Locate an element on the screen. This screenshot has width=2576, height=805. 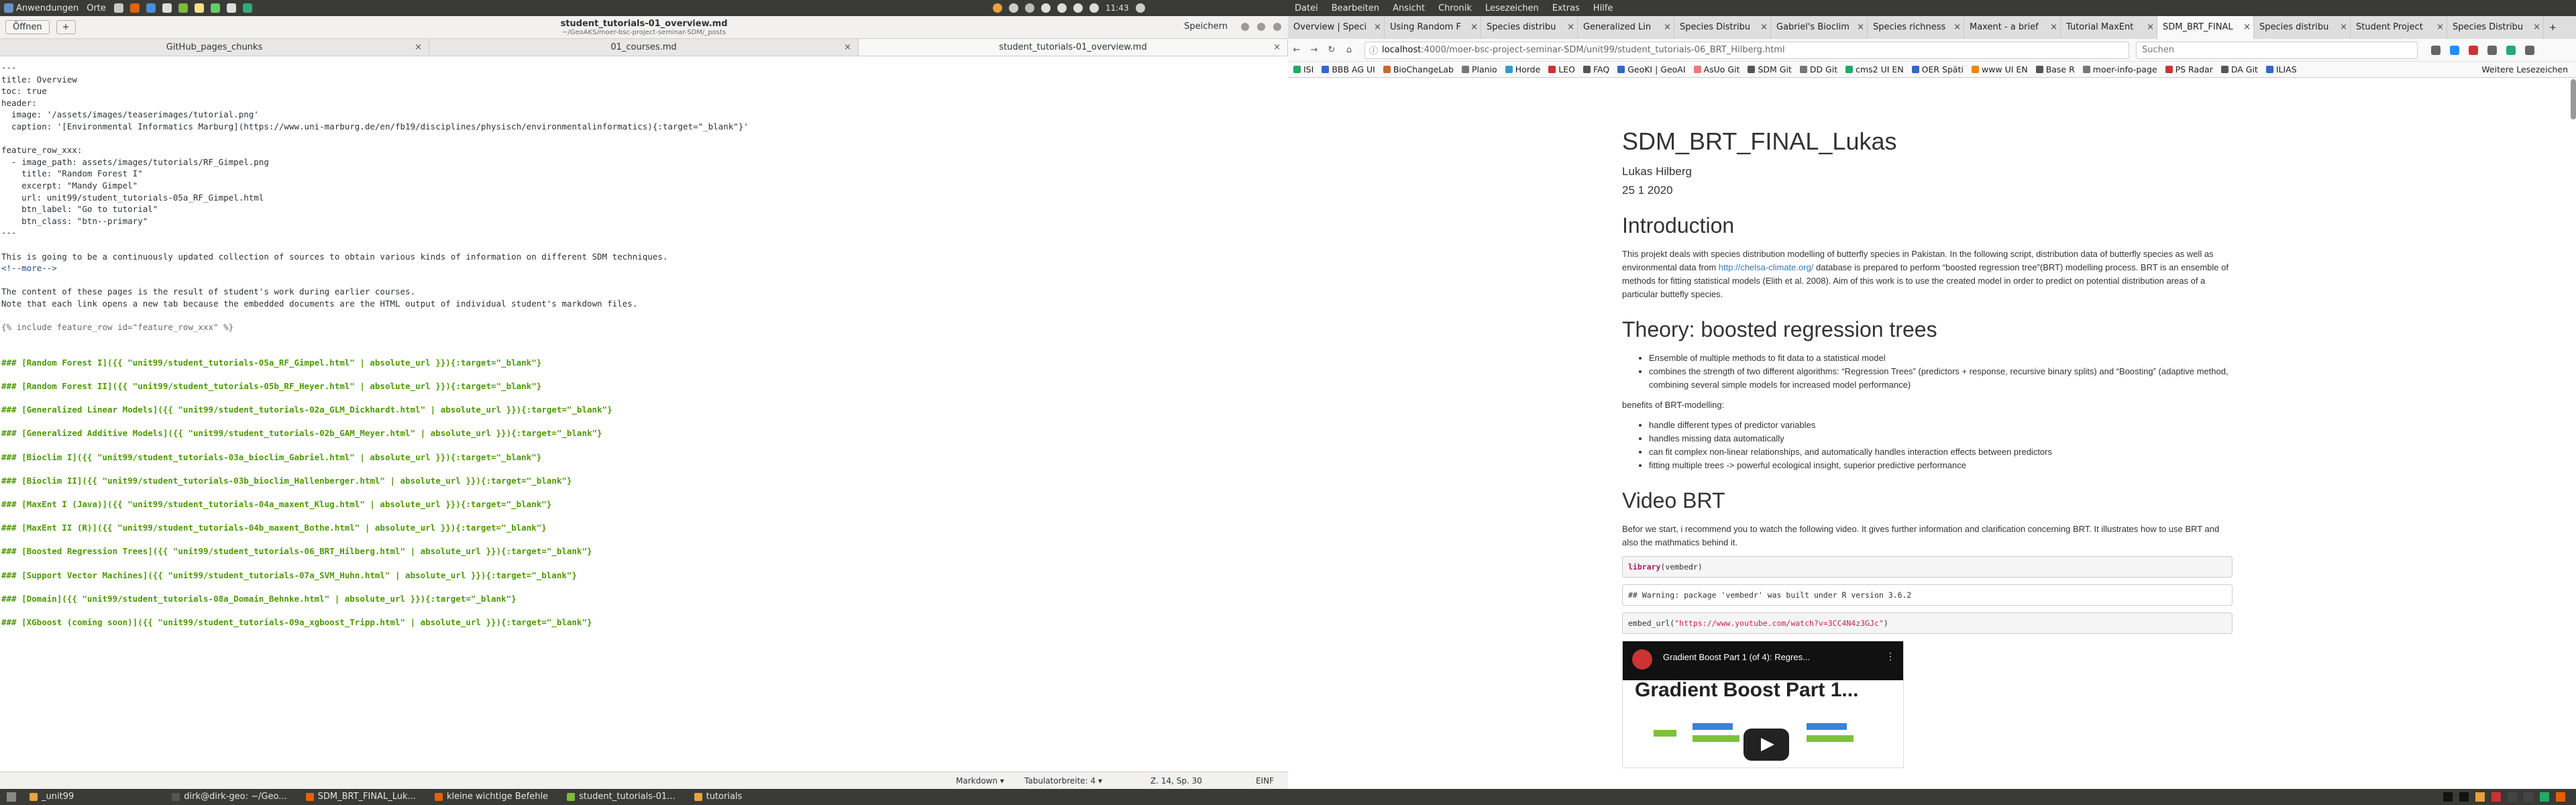
editor-tab: GitHub_pages_chunks × is located at coordinates (214, 47).